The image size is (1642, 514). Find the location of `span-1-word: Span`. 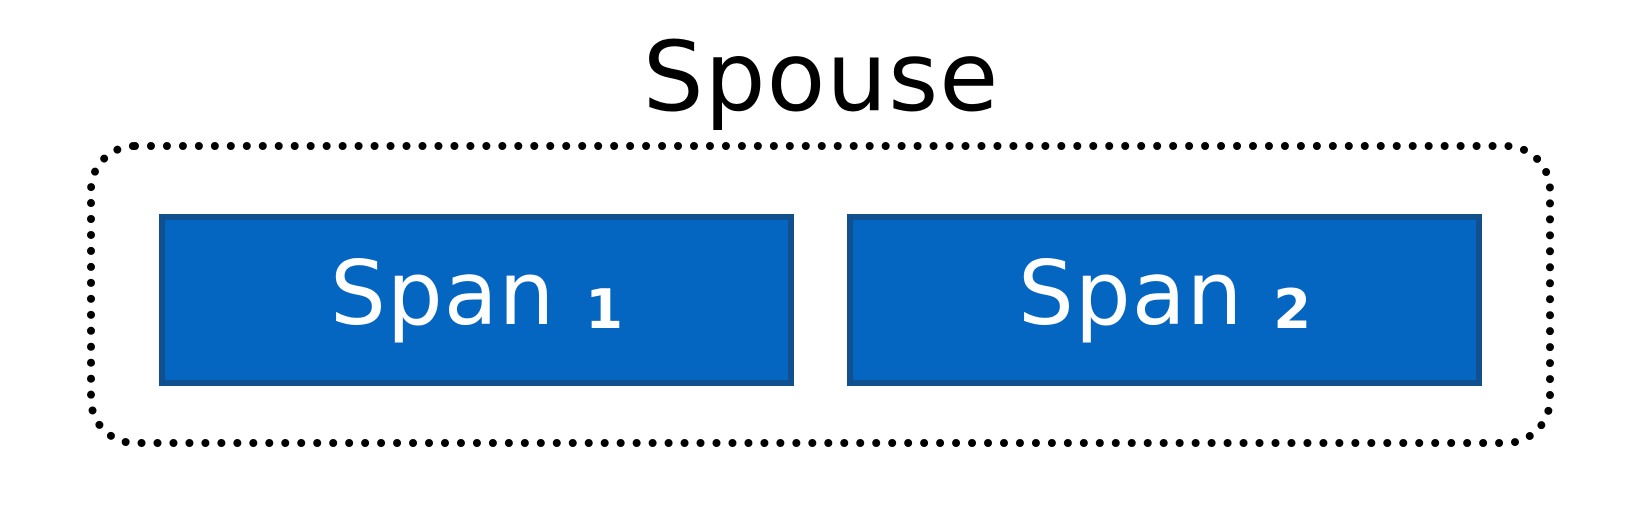

span-1-word: Span is located at coordinates (443, 293).